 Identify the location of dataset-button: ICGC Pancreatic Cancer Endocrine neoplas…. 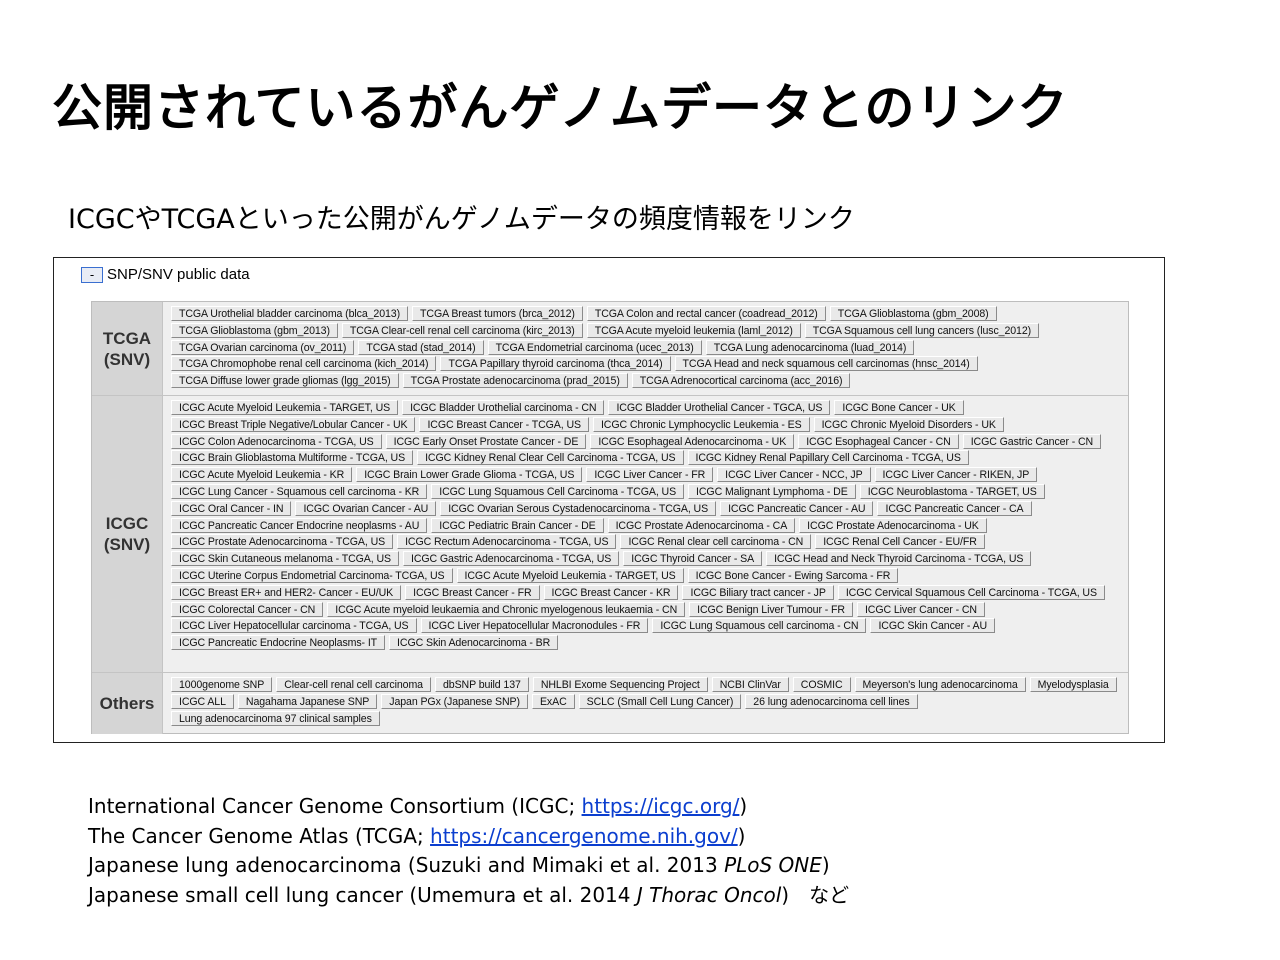
(299, 525).